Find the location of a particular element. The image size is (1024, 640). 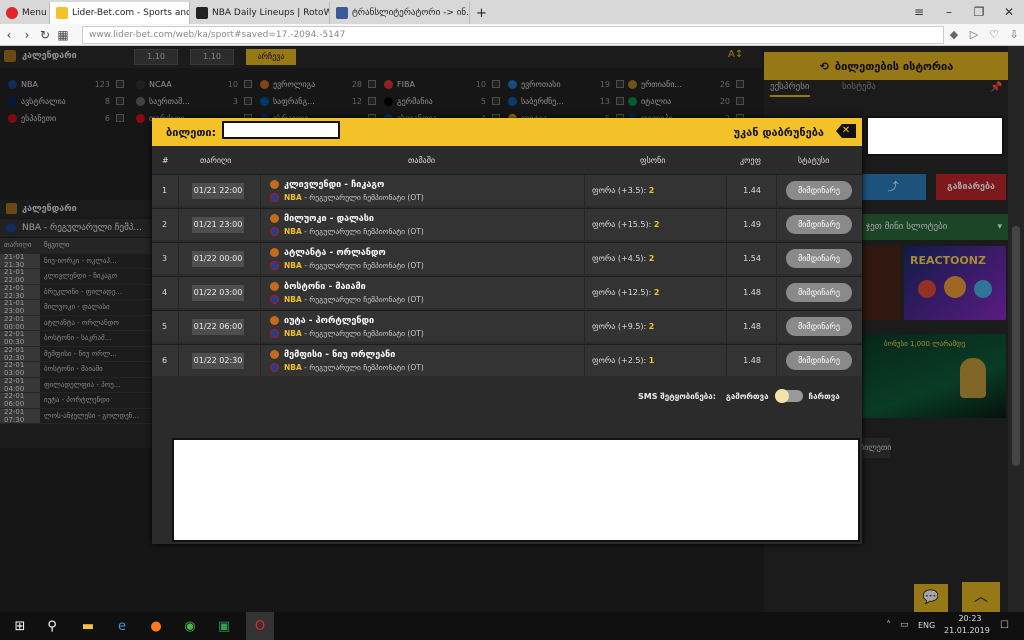

switch-knob is located at coordinates (781, 396).